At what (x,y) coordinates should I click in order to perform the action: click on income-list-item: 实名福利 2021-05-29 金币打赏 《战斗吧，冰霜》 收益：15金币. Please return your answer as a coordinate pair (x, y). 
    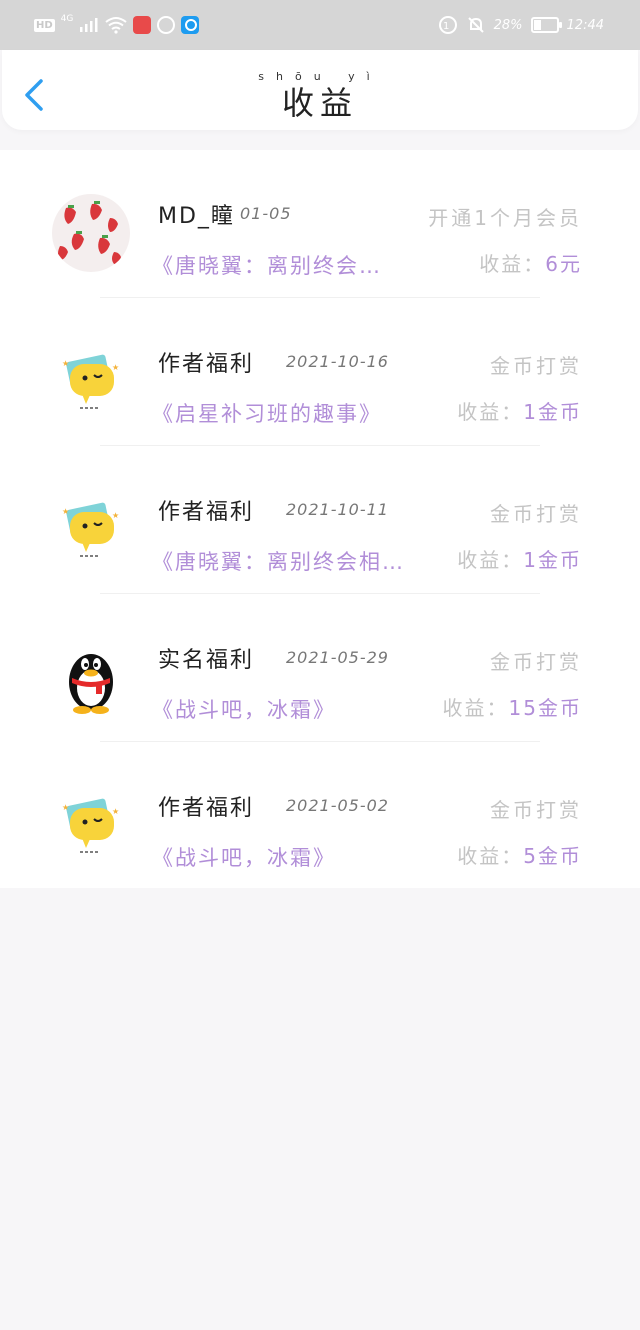
    Looking at the image, I should click on (320, 668).